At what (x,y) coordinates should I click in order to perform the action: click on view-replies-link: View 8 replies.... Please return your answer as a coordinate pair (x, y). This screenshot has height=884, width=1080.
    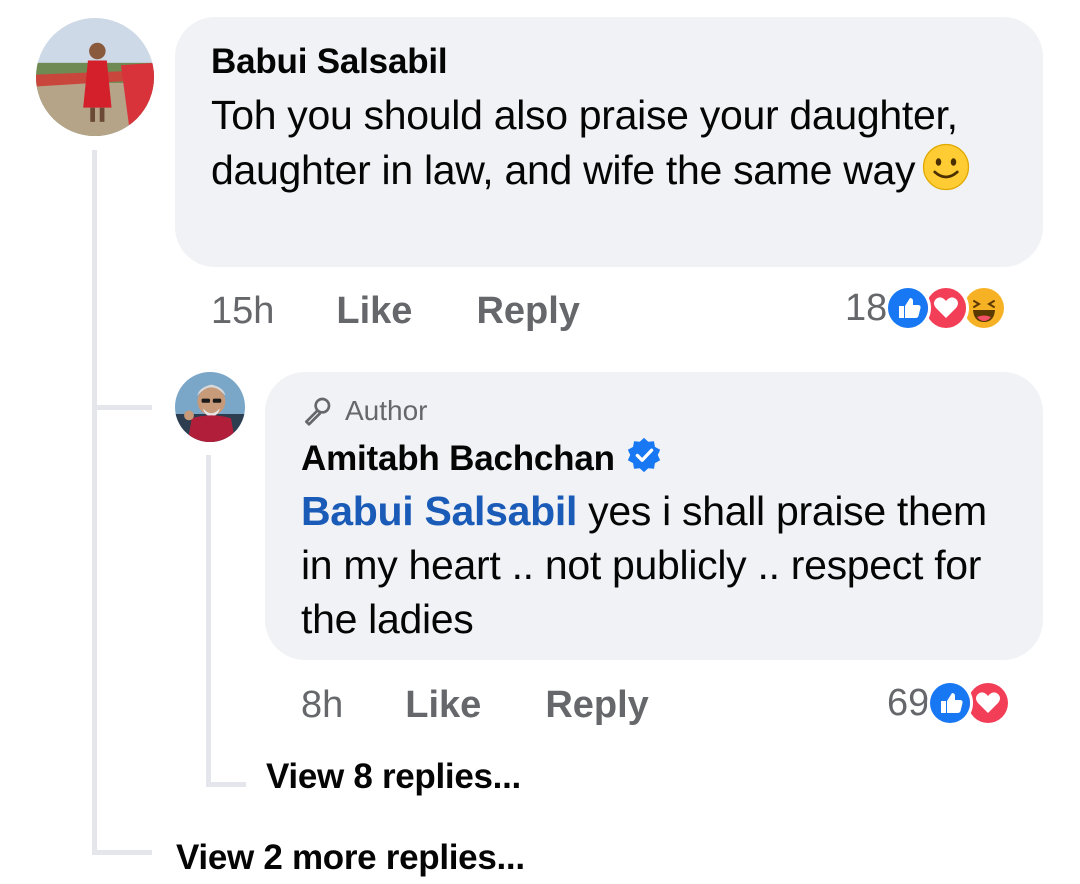
    Looking at the image, I should click on (393, 777).